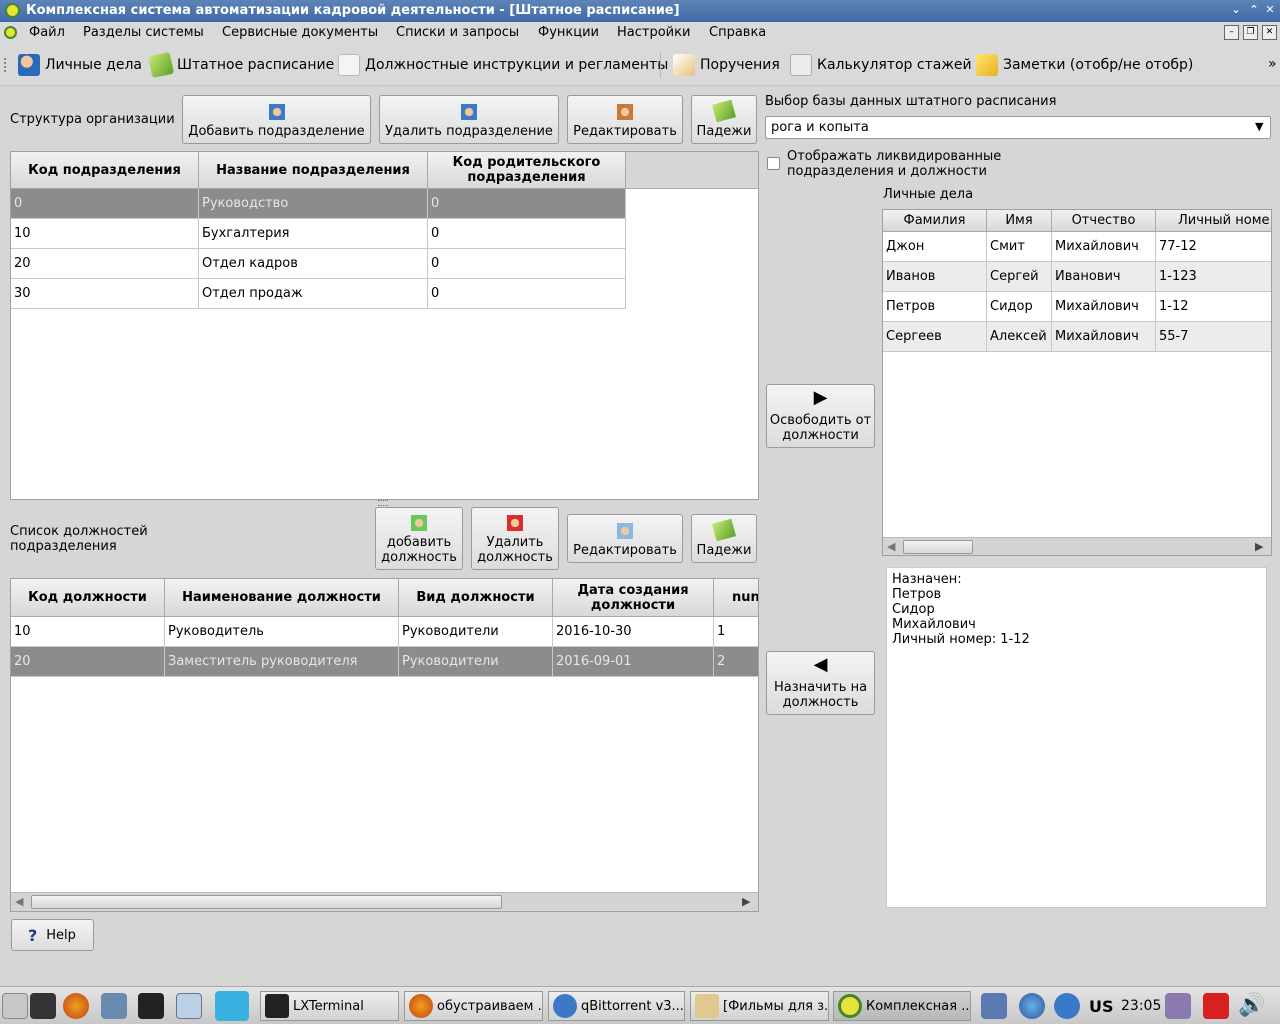 This screenshot has height=1024, width=1280. What do you see at coordinates (15, 1006) in the screenshot?
I see `desktop-icon` at bounding box center [15, 1006].